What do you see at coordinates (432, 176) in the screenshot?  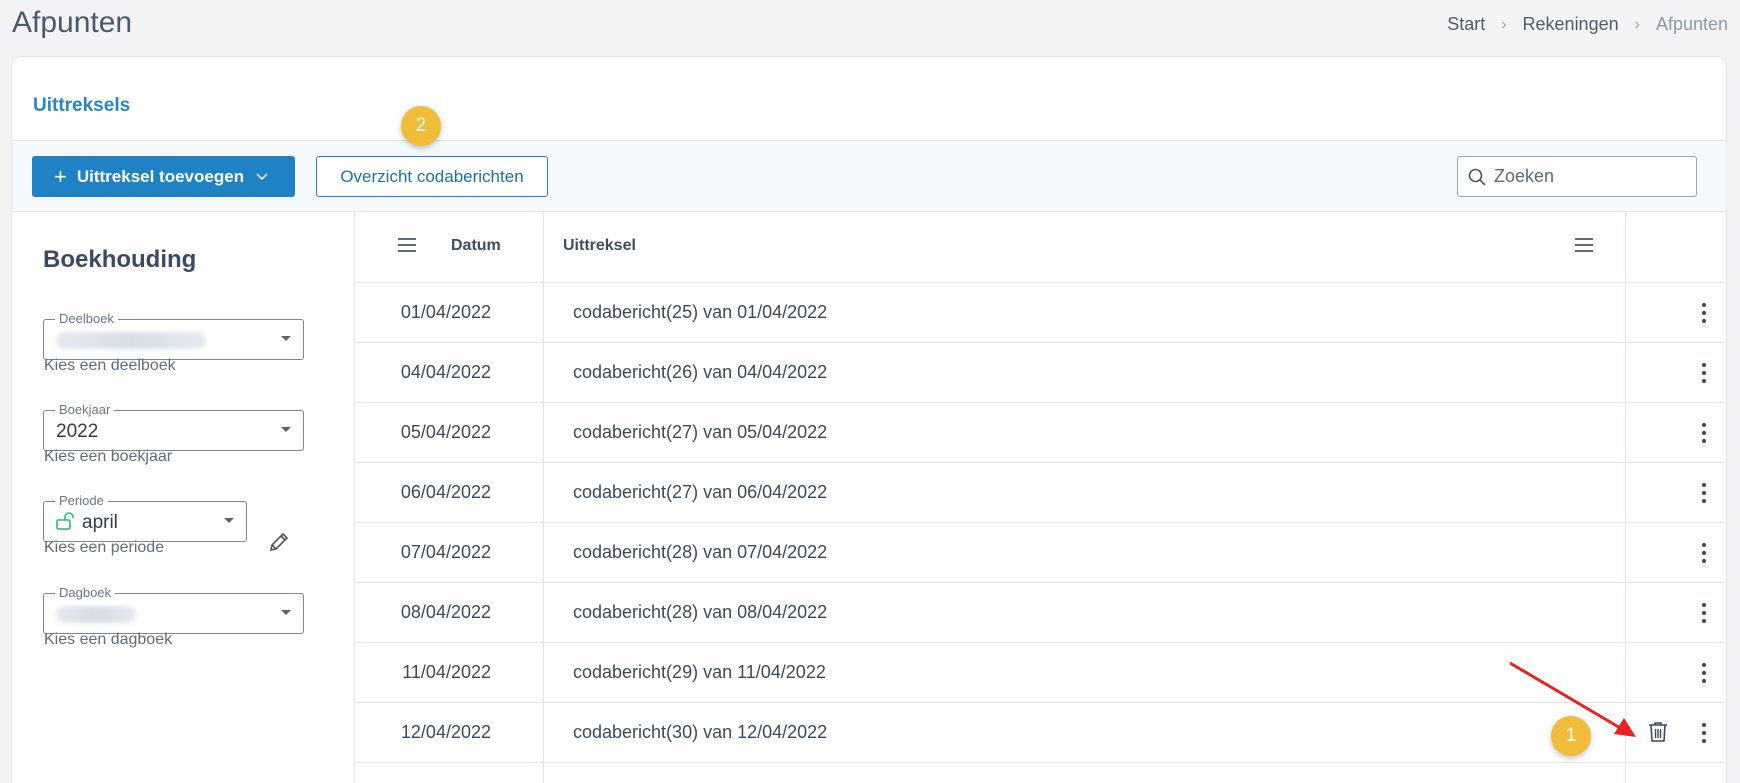 I see `overzicht-codaberichten-button: Overzicht codaberichten` at bounding box center [432, 176].